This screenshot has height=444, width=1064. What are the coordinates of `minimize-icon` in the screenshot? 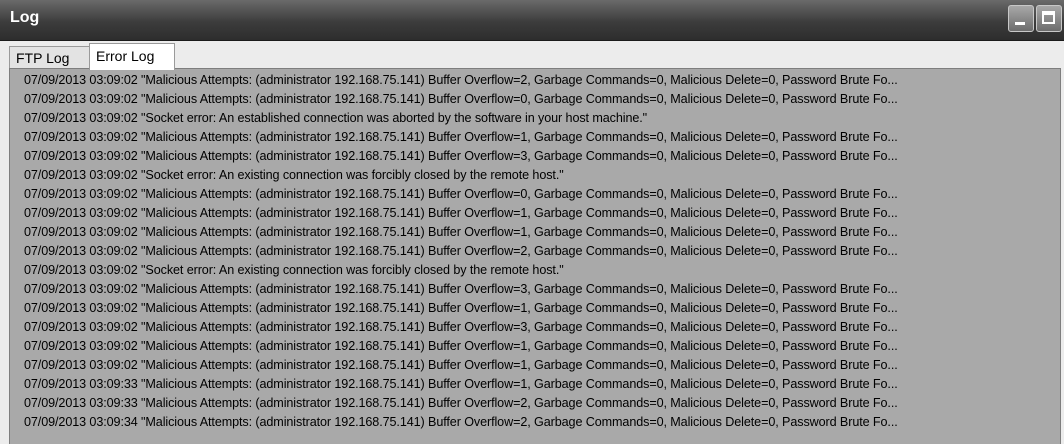 It's located at (1020, 23).